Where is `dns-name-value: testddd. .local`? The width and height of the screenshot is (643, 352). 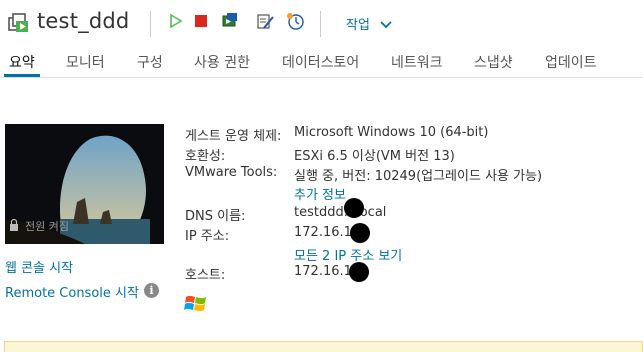 dns-name-value: testddd. .local is located at coordinates (340, 212).